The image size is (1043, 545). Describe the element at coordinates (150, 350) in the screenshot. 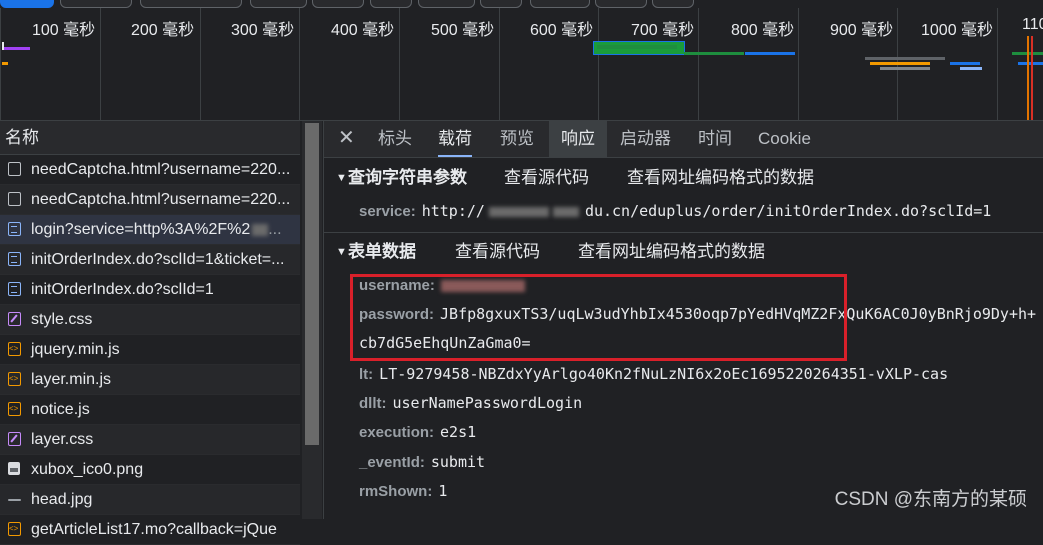

I see `request-row: jquery.min.js` at that location.